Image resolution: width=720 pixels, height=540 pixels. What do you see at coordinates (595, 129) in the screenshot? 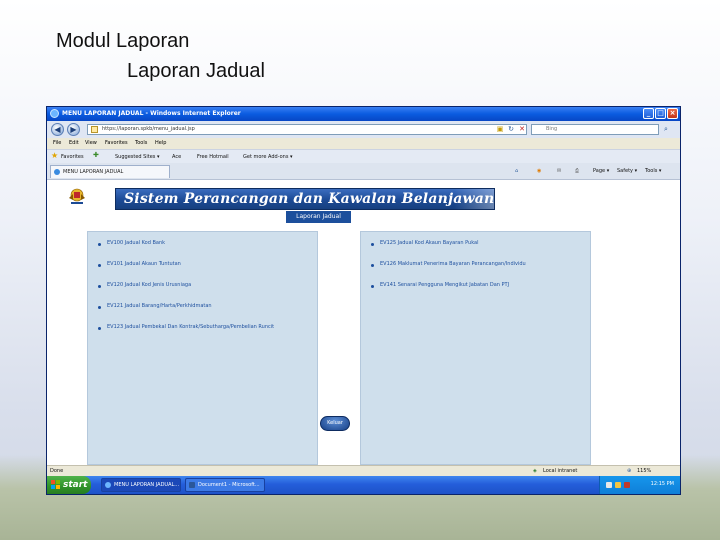
I see `search-input: Bing` at bounding box center [595, 129].